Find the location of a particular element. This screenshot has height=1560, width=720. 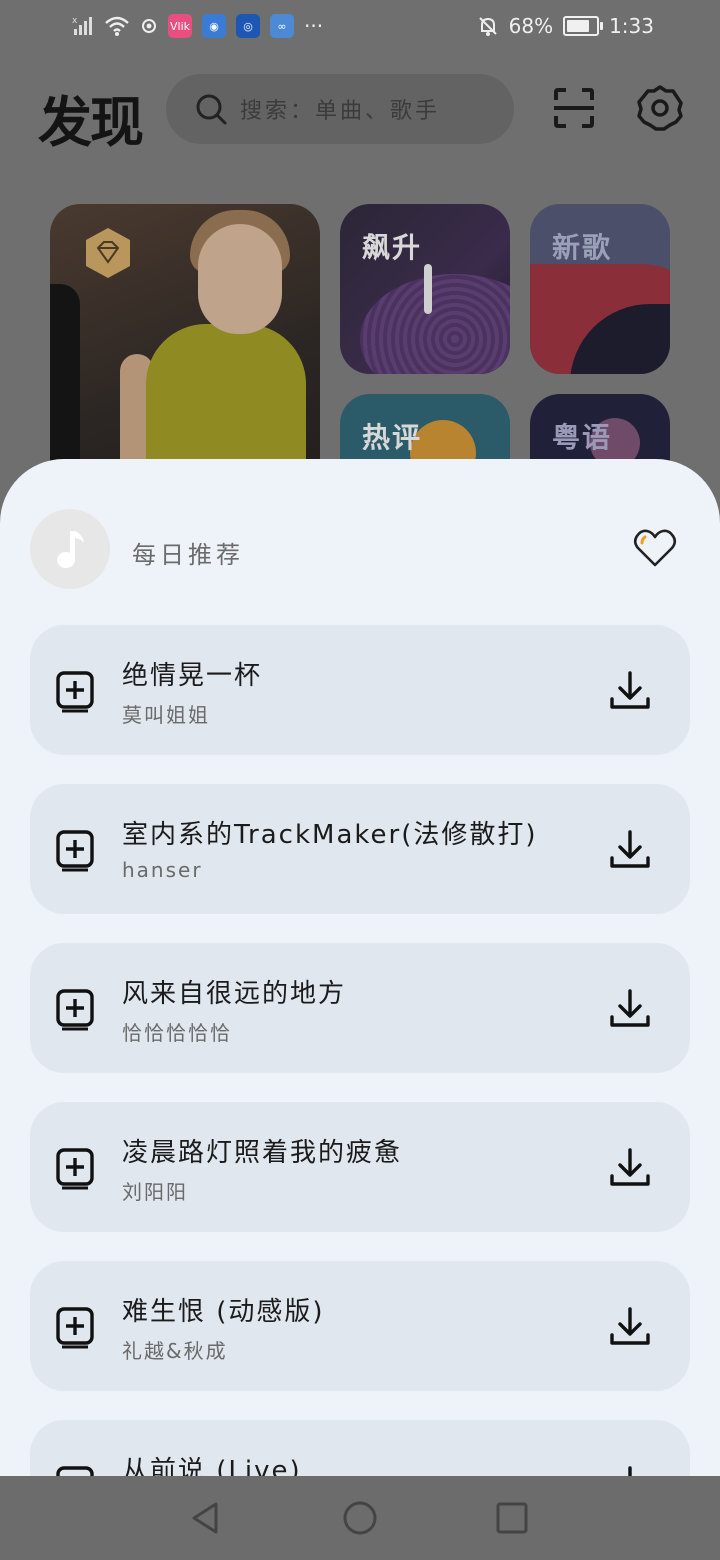

status-right: 68% 1:33 is located at coordinates (565, 26).